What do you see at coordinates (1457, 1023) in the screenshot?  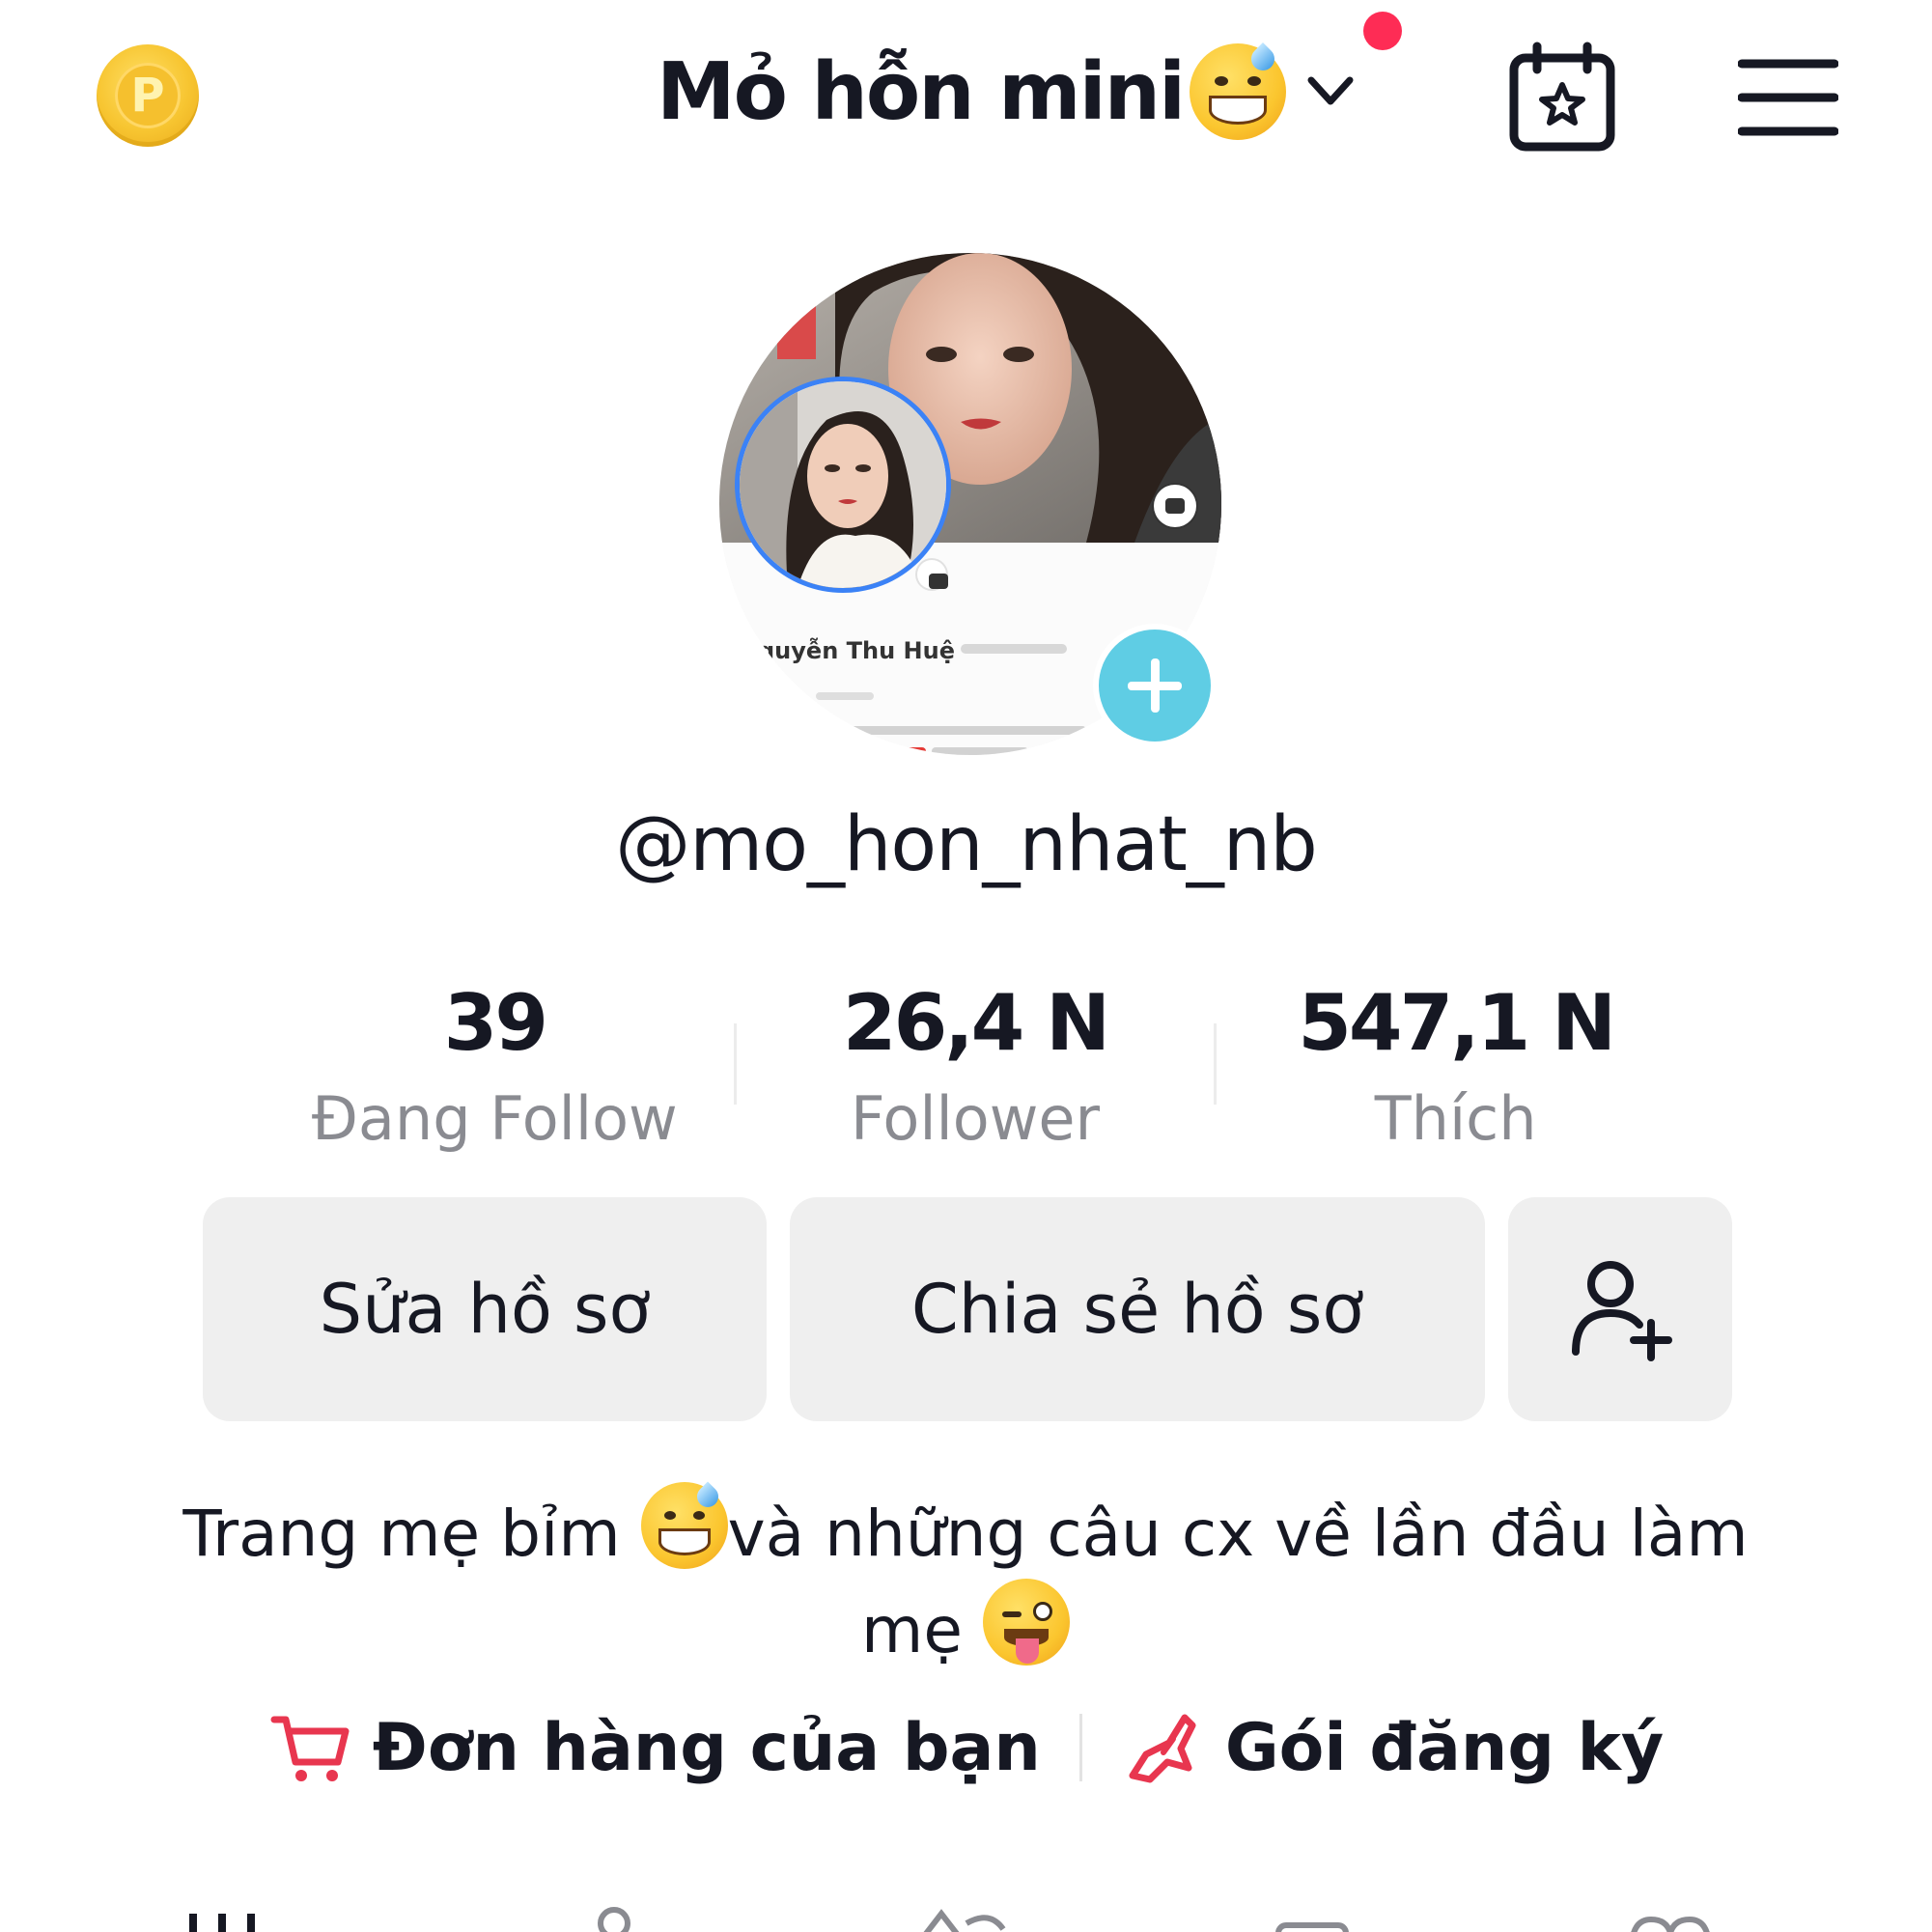 I see `stat-value: 547,1 N` at bounding box center [1457, 1023].